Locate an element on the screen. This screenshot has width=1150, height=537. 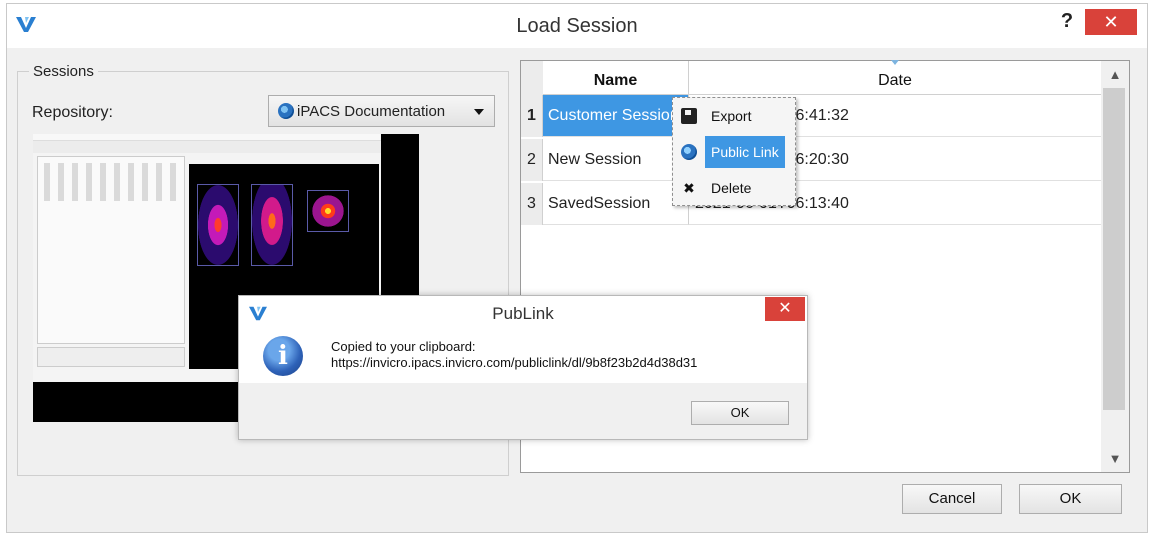
repository-value: iPACS Documentation is located at coordinates (371, 111).